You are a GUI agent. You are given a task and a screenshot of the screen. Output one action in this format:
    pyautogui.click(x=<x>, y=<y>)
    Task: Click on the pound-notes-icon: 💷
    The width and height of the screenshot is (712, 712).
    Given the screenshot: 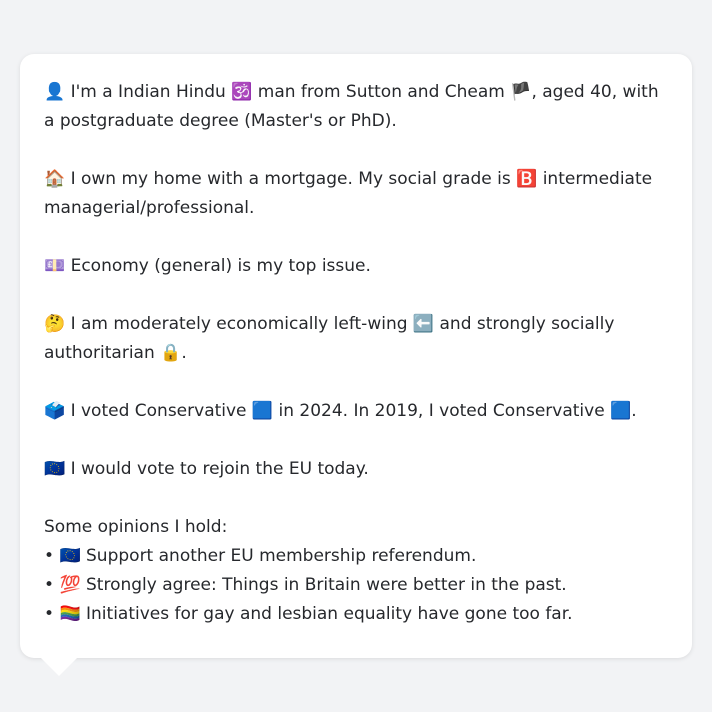 What is the action you would take?
    pyautogui.click(x=55, y=266)
    